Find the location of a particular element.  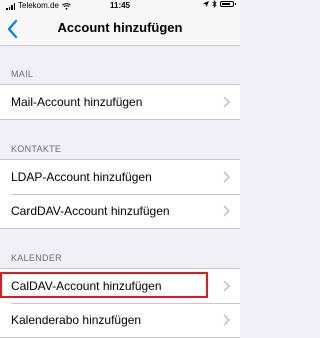

section-header-kalender: KALENDER is located at coordinates (36, 258).